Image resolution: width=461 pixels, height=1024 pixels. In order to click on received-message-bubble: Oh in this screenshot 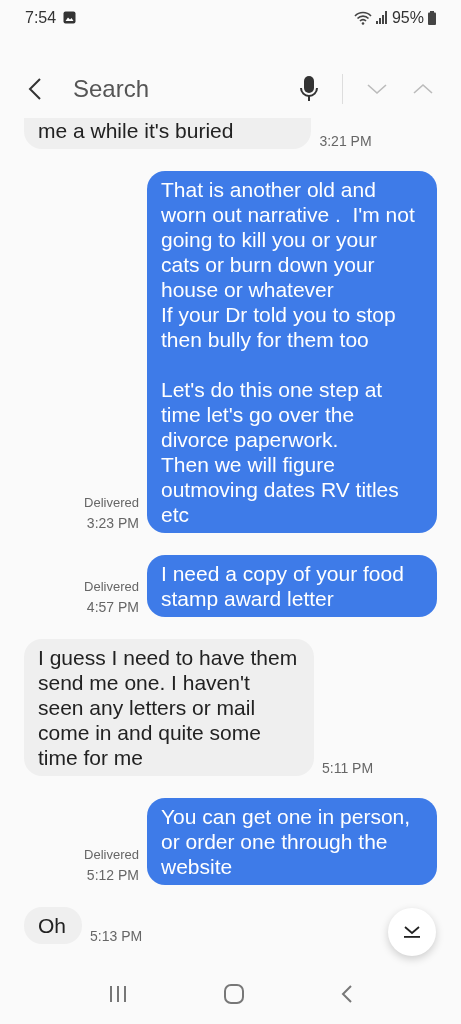, I will do `click(53, 925)`.